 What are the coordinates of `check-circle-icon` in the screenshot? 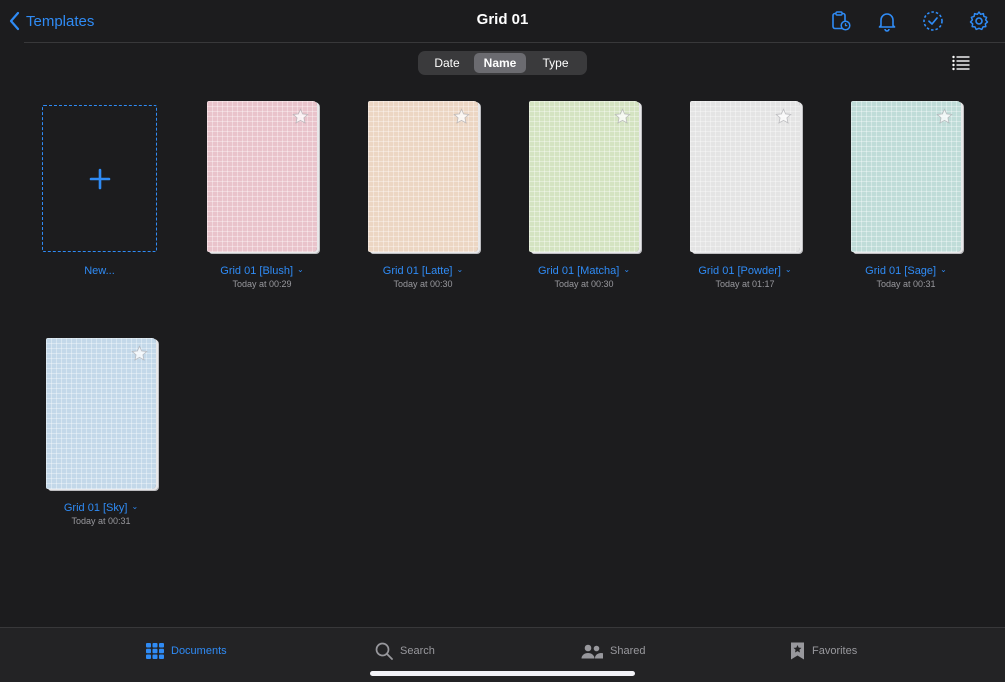 It's located at (933, 21).